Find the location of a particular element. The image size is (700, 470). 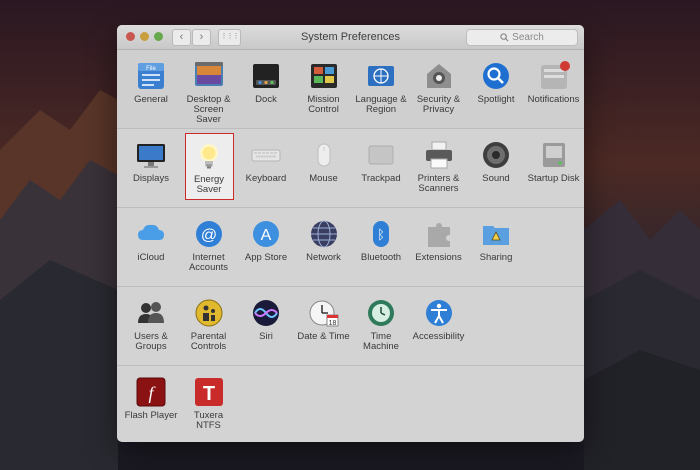

siri-icon is located at coordinates (266, 313).